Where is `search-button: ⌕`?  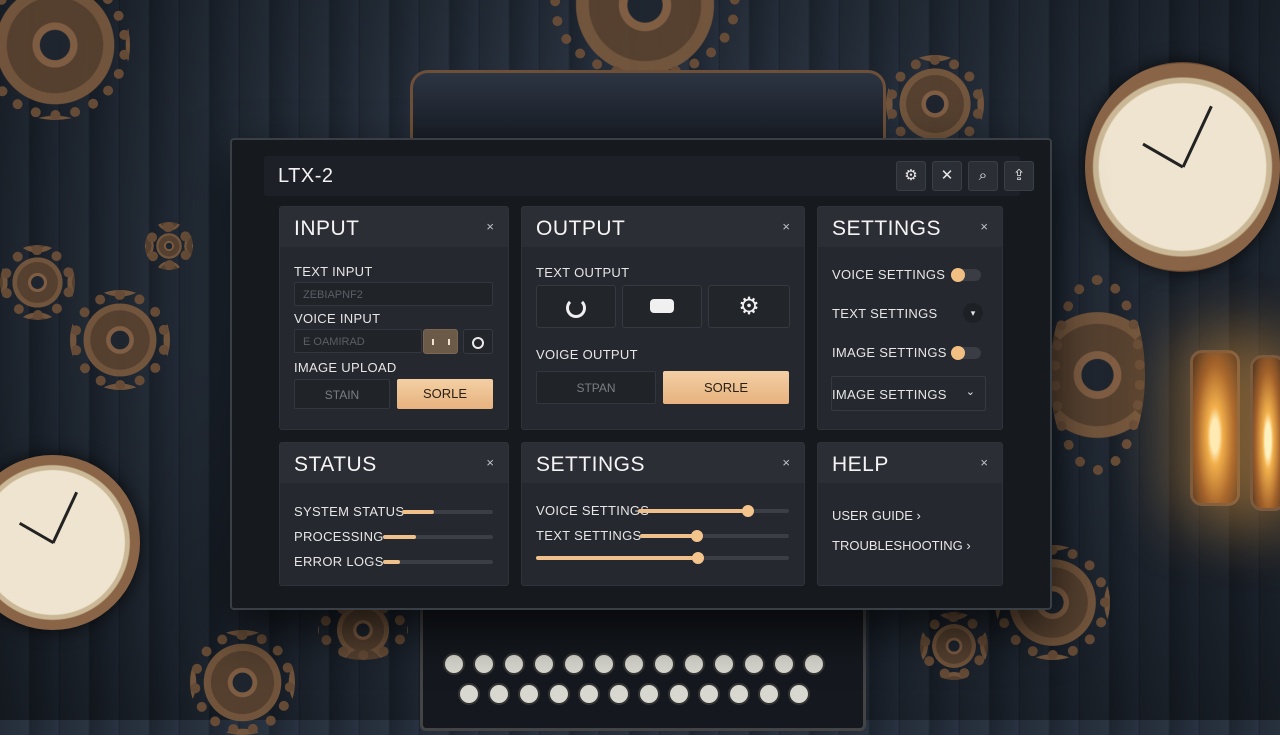 search-button: ⌕ is located at coordinates (983, 176).